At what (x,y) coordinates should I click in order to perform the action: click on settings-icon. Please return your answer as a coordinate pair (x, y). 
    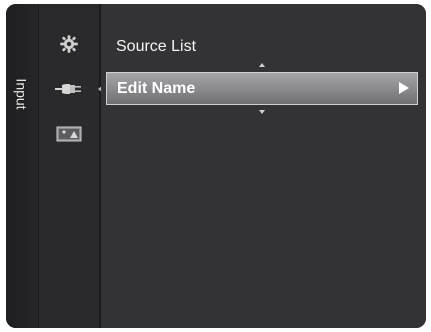
    Looking at the image, I should click on (69, 44).